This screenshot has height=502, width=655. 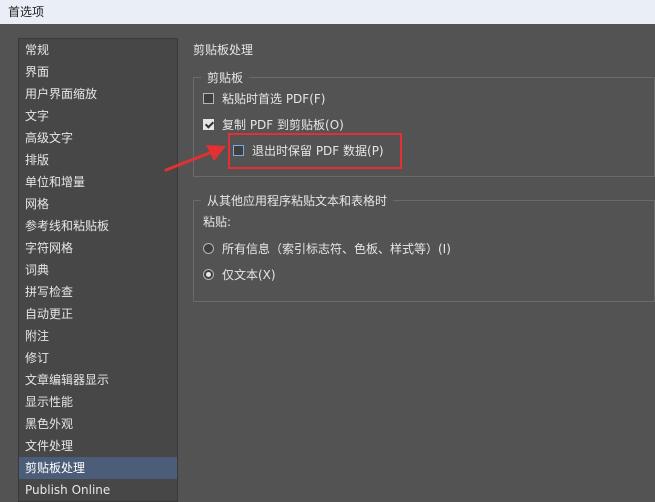 What do you see at coordinates (98, 72) in the screenshot?
I see `sidebar-item-interface: 界面` at bounding box center [98, 72].